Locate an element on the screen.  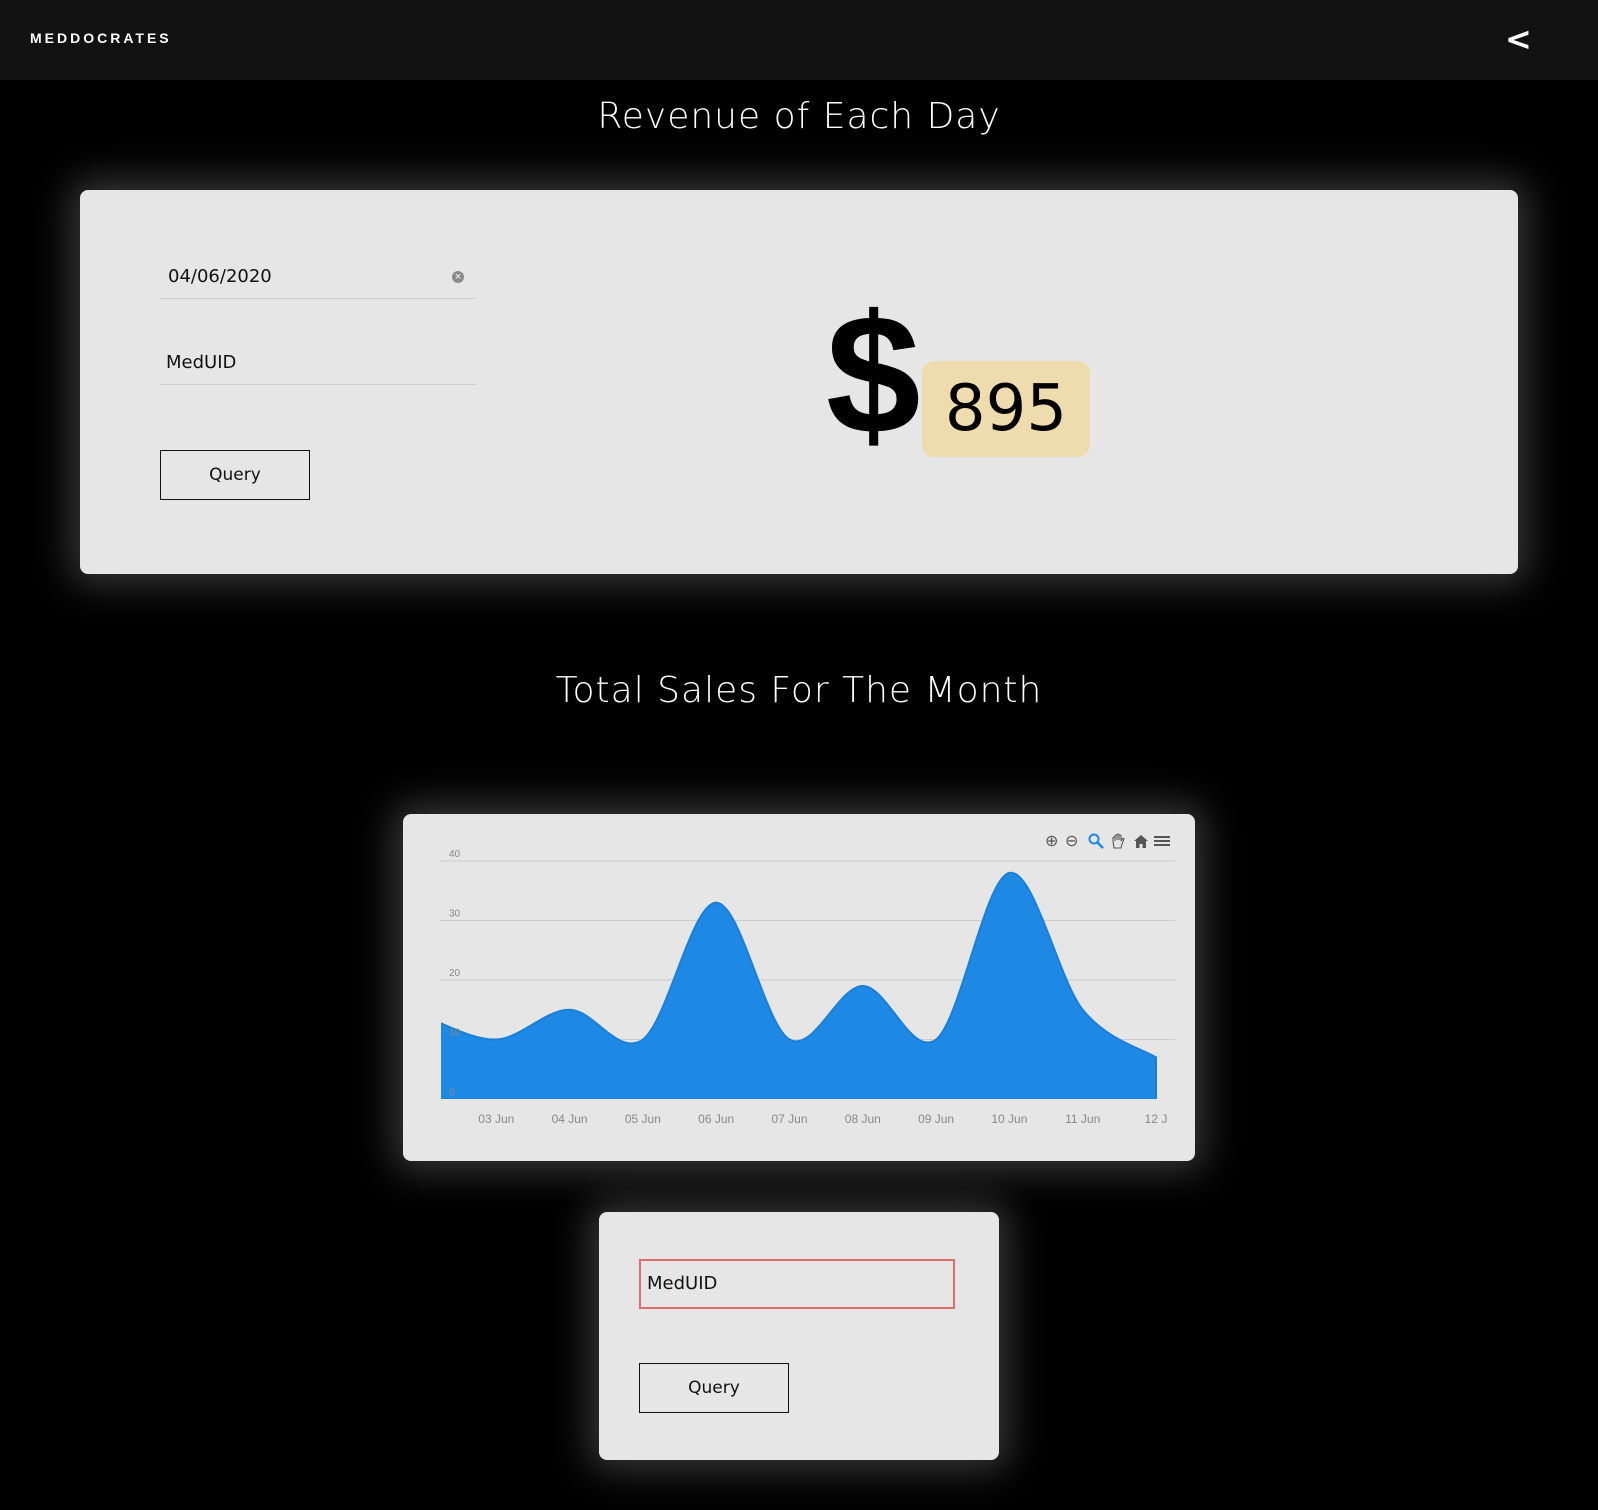
y-tick-label: 40 is located at coordinates (455, 854).